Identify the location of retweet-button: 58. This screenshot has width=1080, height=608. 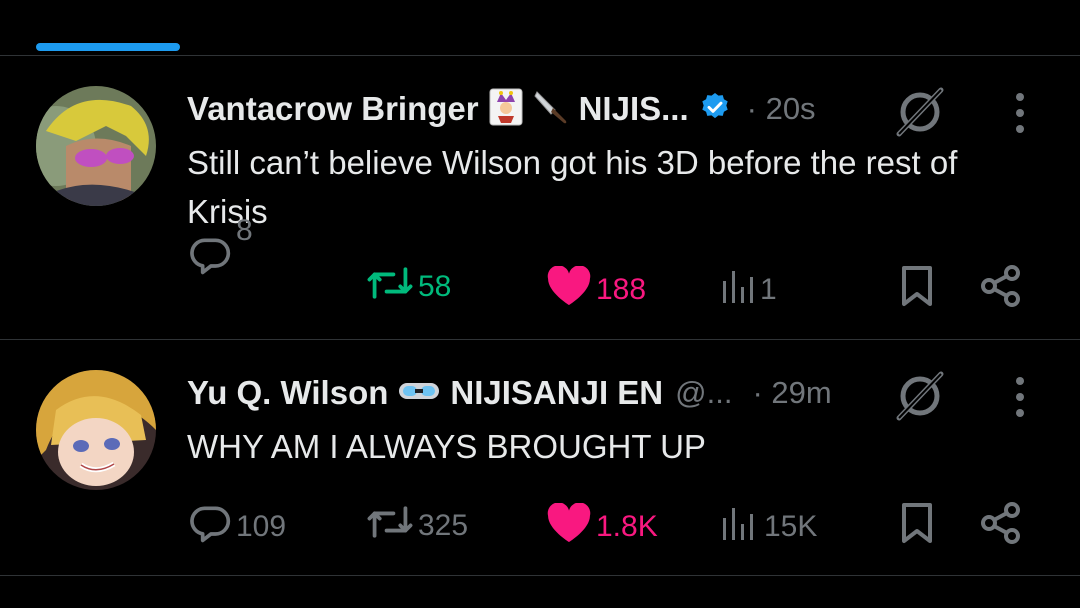
(408, 287).